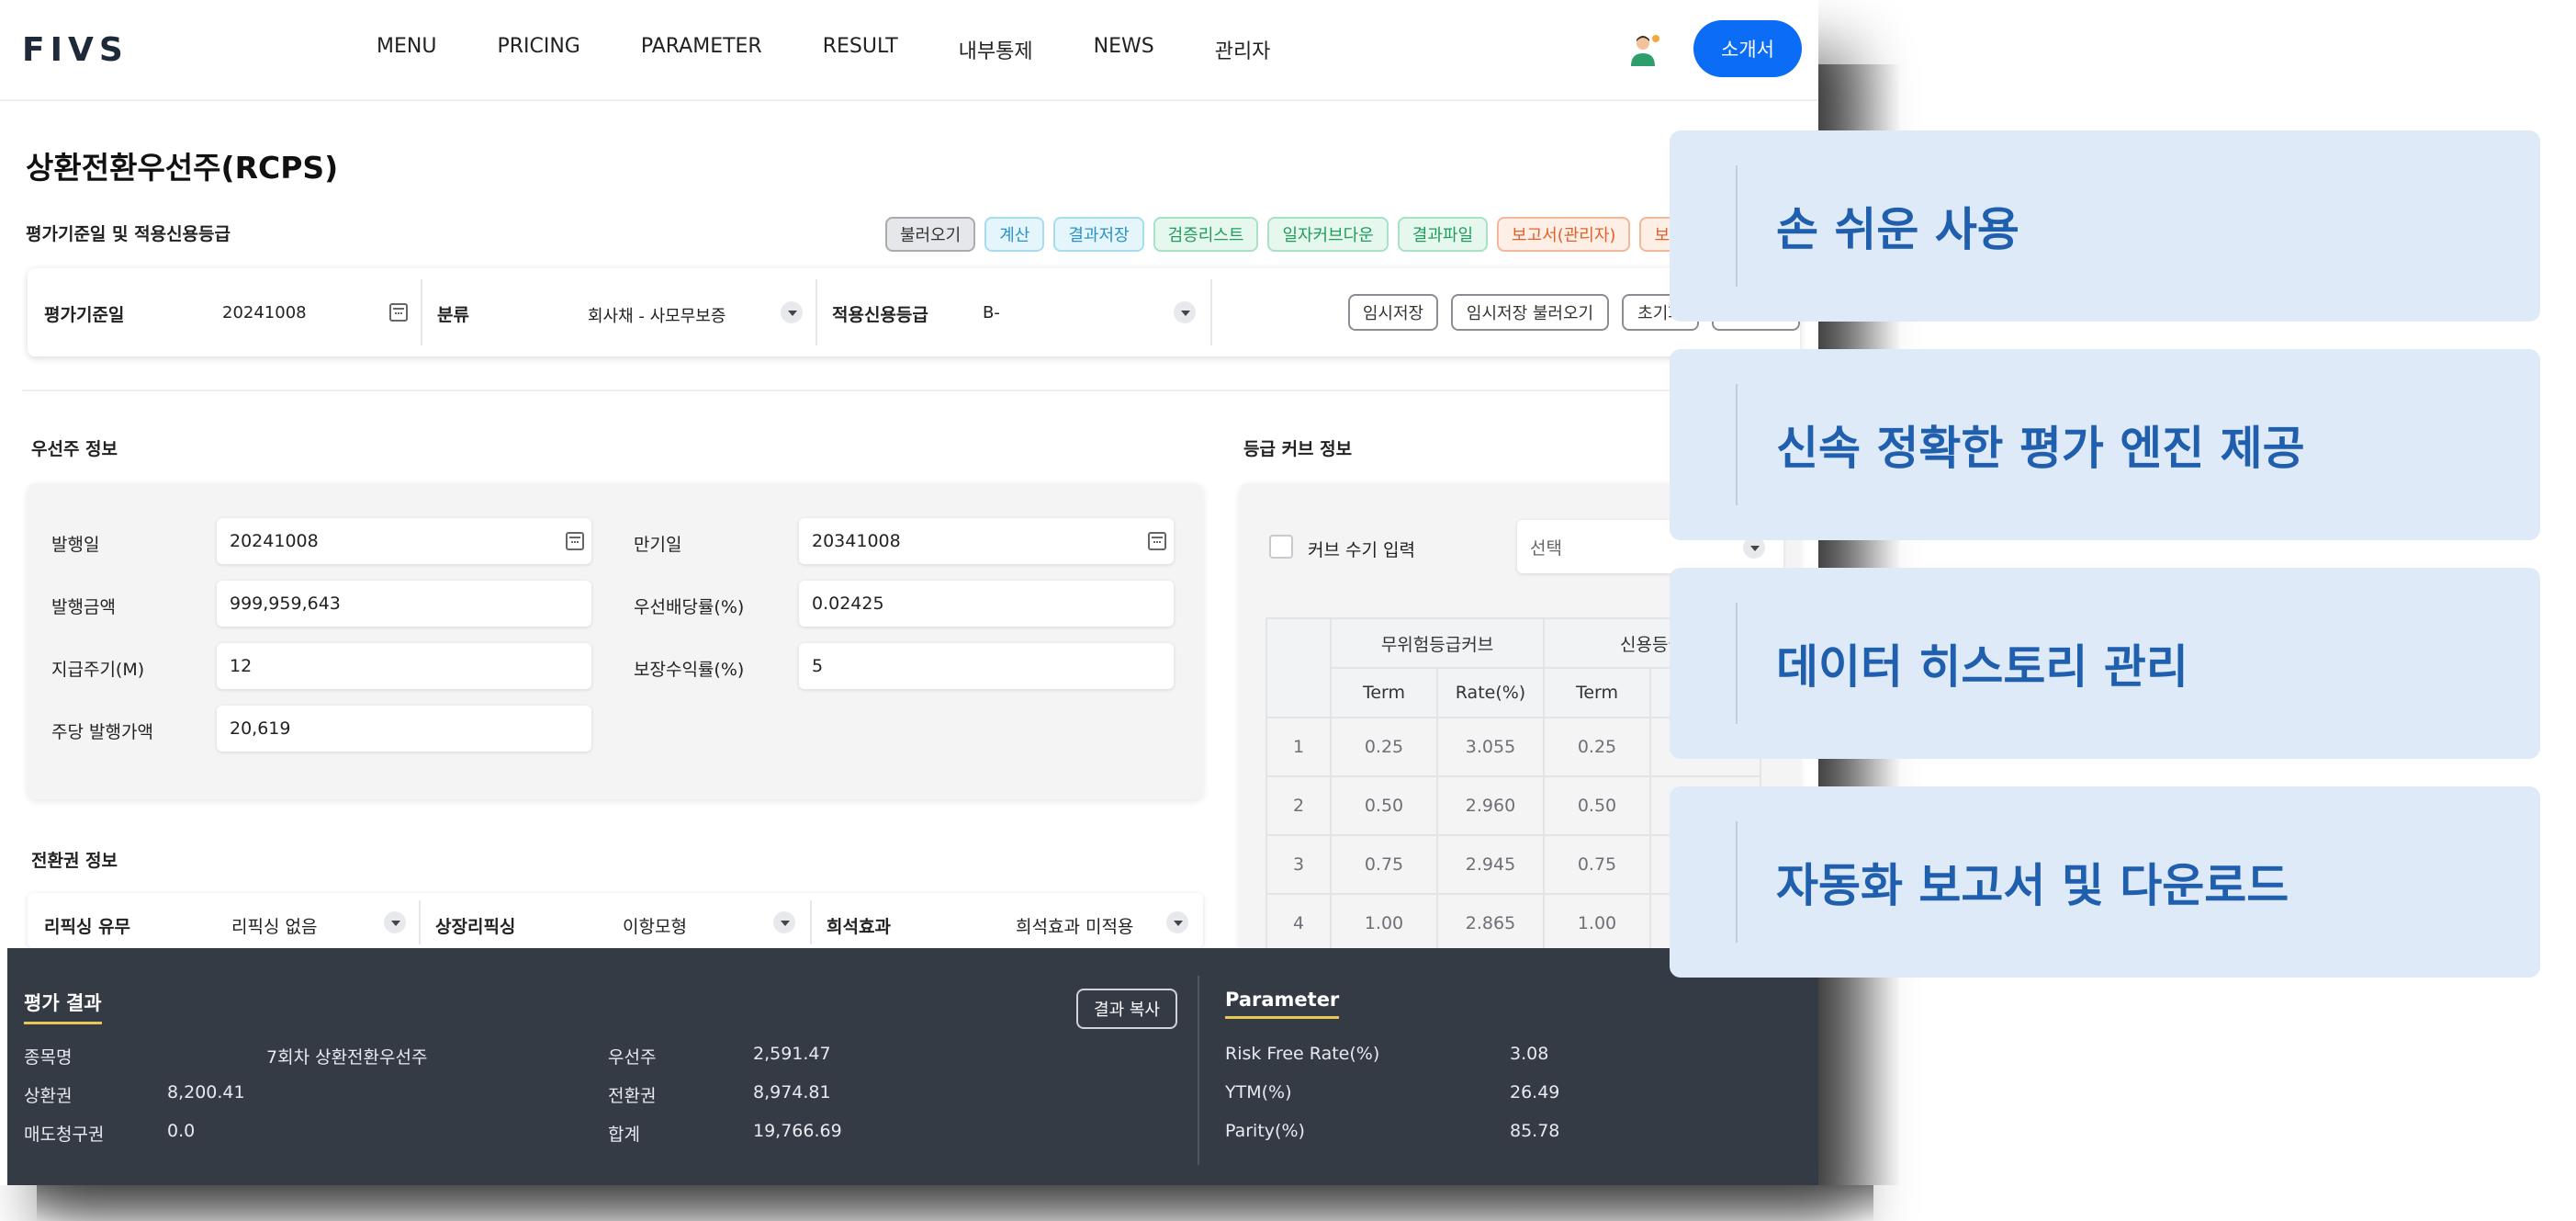  Describe the element at coordinates (102, 732) in the screenshot. I see `price-label: 주당 발행가액` at that location.